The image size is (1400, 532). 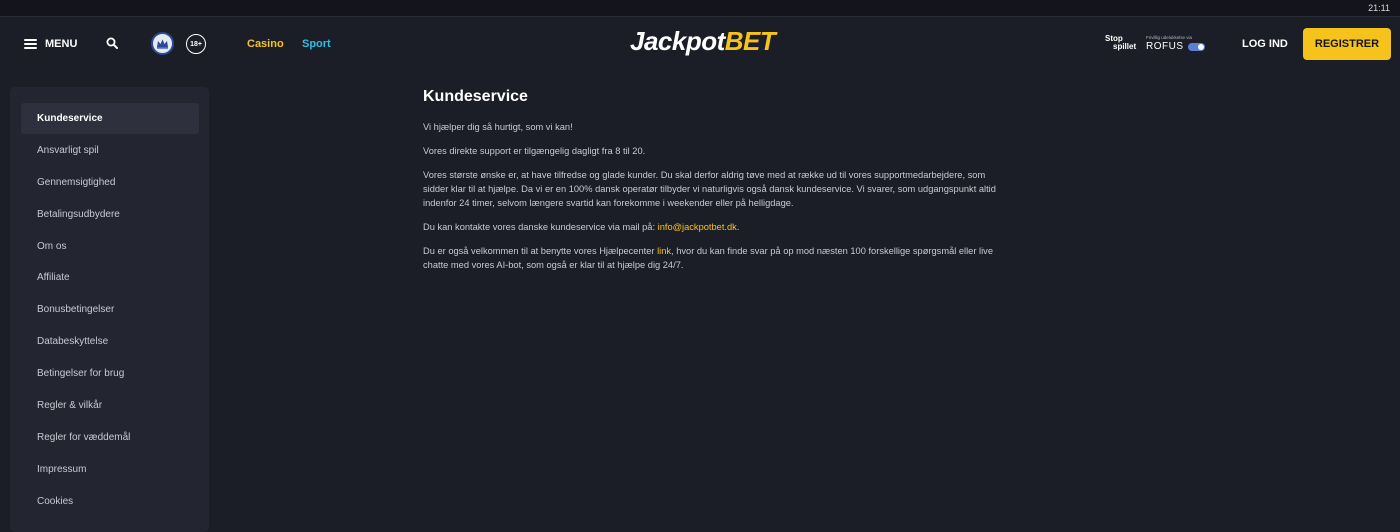 I want to click on intro-paragraph: Vi hjælper dig så hurtigt, som vi kan!, so click(x=498, y=127).